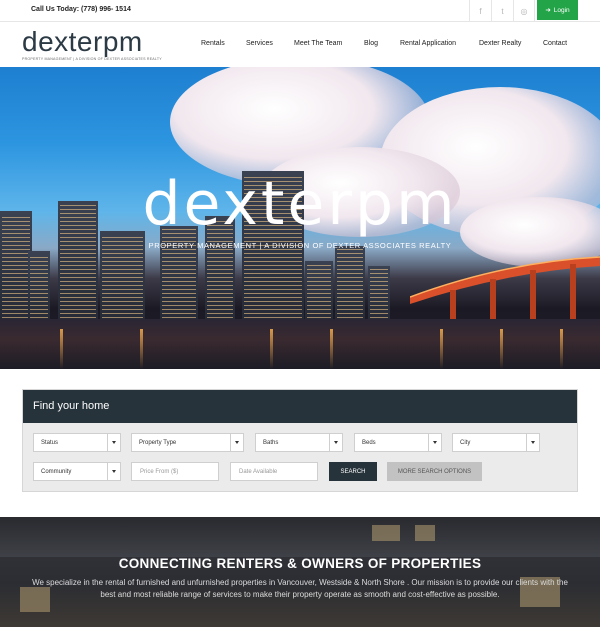  I want to click on baths-select: Baths, so click(299, 442).